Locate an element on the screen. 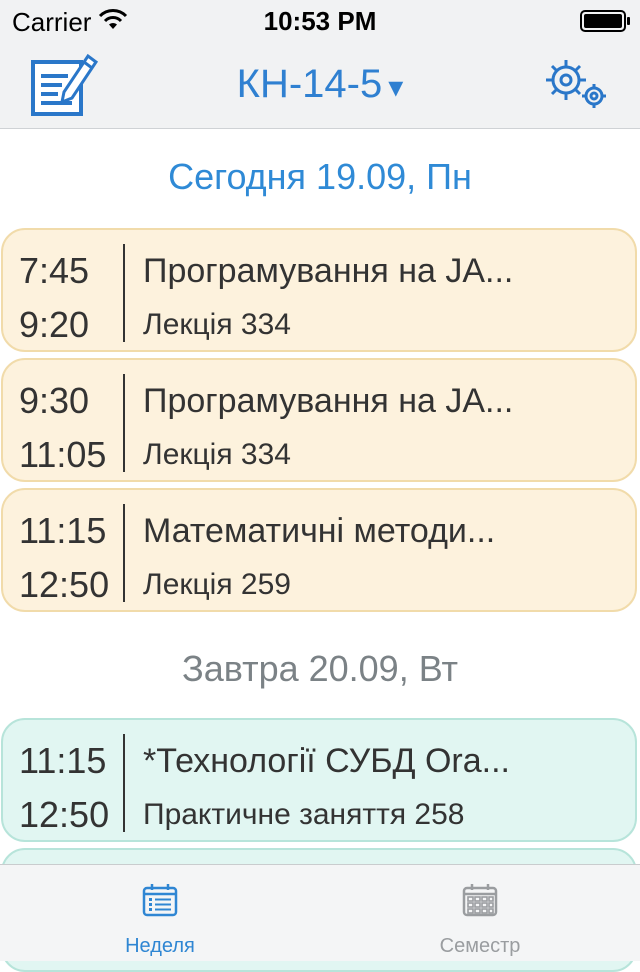 The image size is (640, 972). status-bar: Carrier 10:53 PM is located at coordinates (320, 20).